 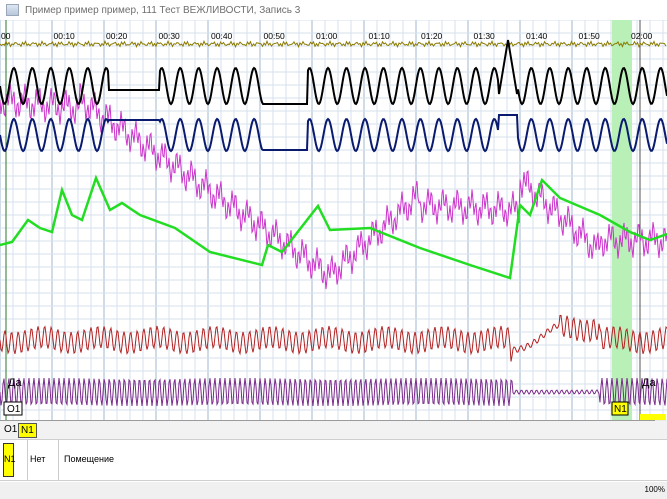 What do you see at coordinates (117, 36) in the screenshot?
I see `time-tick-label: 00:20` at bounding box center [117, 36].